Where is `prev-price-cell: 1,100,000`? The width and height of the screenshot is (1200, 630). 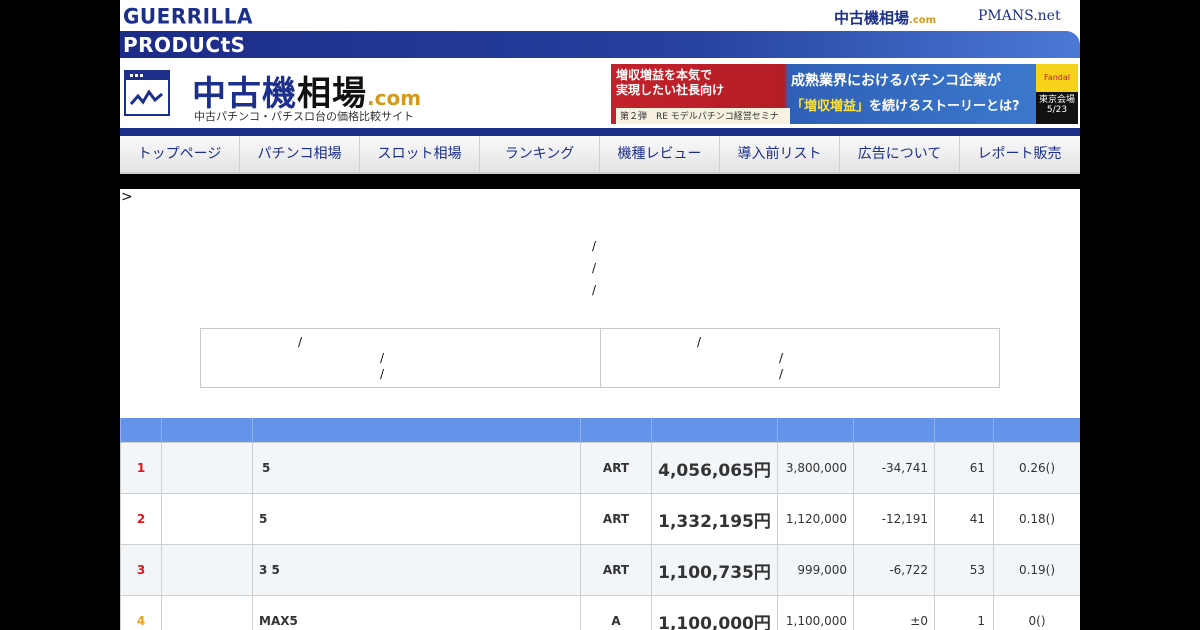
prev-price-cell: 1,100,000 is located at coordinates (815, 612).